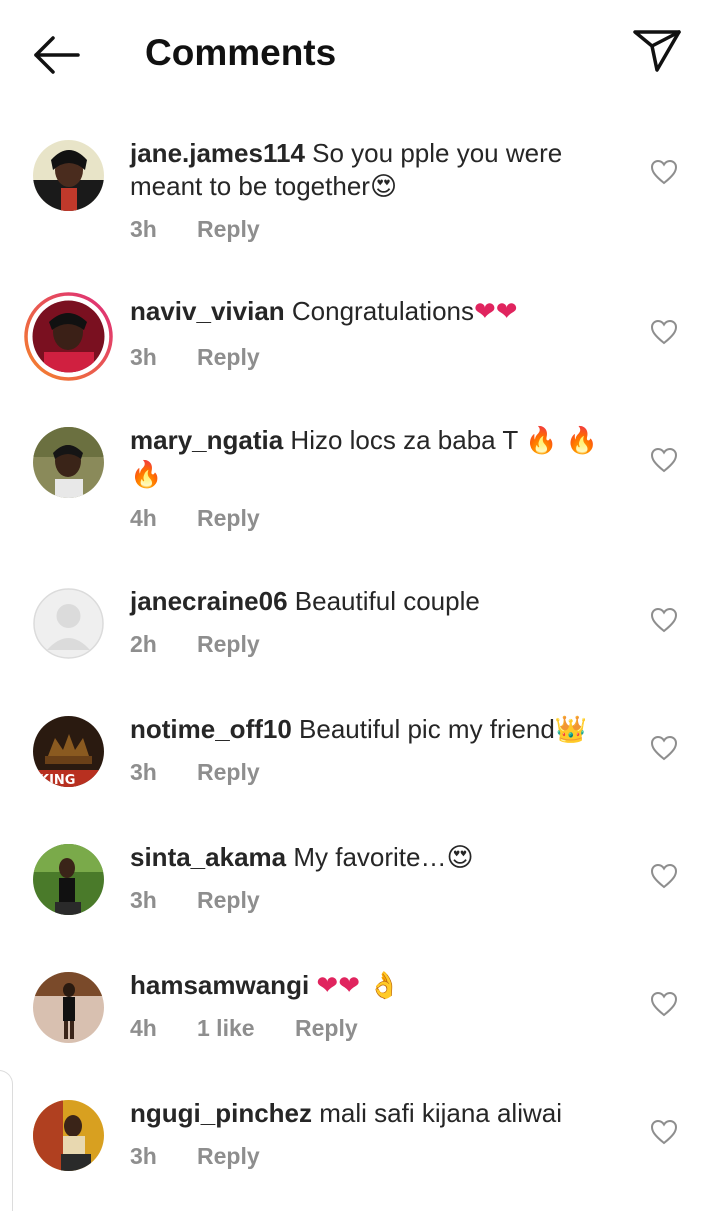 The width and height of the screenshot is (720, 1211). Describe the element at coordinates (427, 729) in the screenshot. I see `comment-body: Beautiful pic my friend` at that location.